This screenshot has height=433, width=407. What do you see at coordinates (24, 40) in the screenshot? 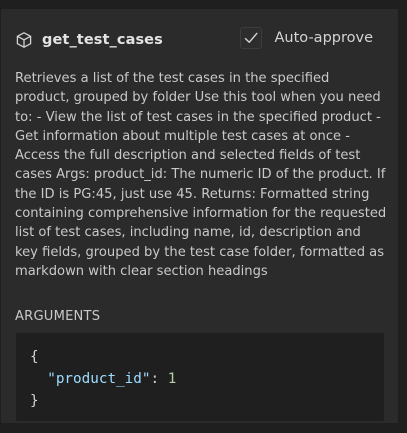
I see `package-icon` at bounding box center [24, 40].